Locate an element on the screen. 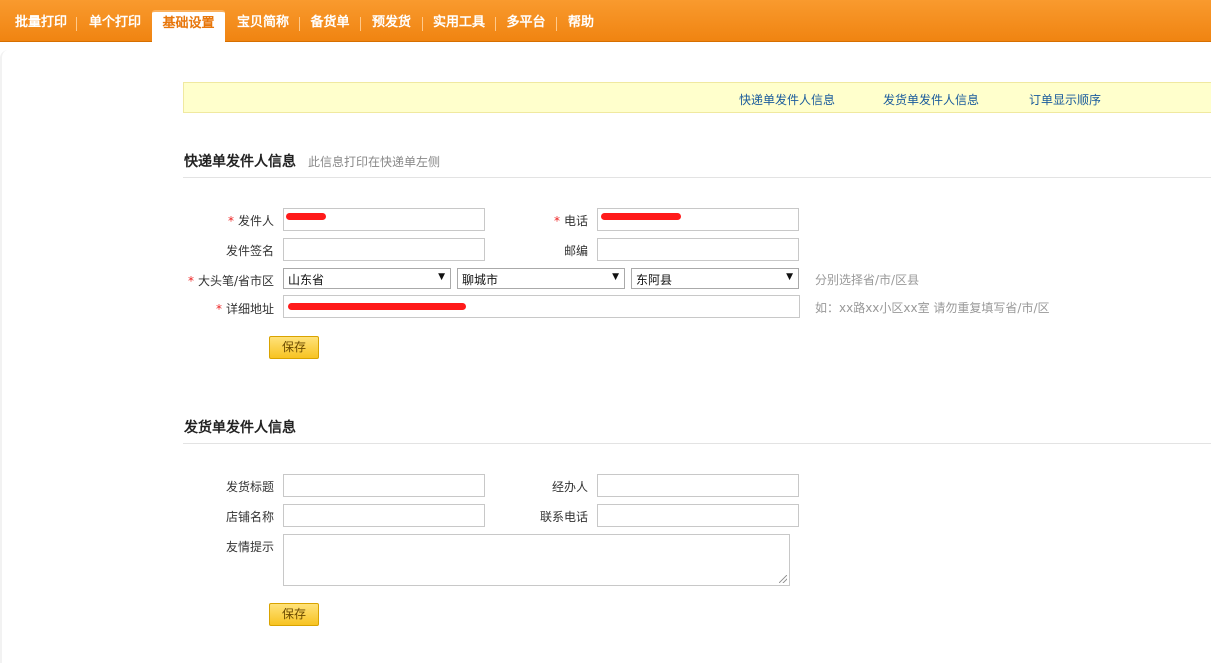 The width and height of the screenshot is (1211, 663). anchor-express-sender: 快递单发件人信息 is located at coordinates (787, 99).